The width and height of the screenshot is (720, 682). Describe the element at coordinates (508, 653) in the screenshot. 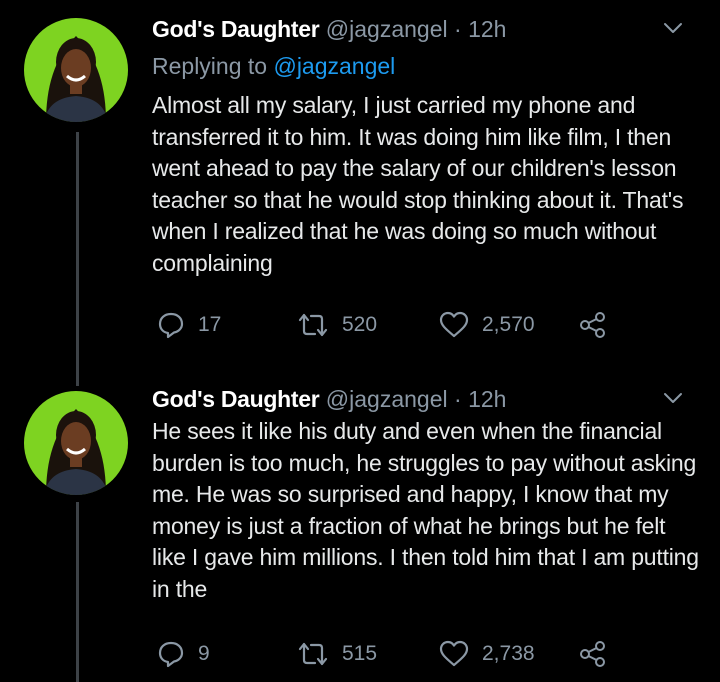

I see `like-count: 2,738` at that location.